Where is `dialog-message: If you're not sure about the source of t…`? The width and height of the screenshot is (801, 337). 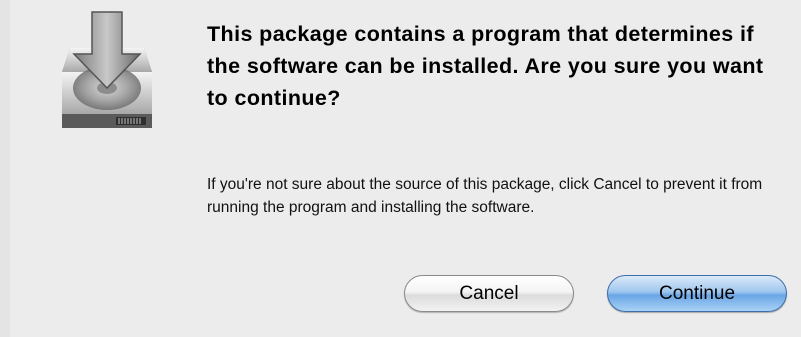 dialog-message: If you're not sure about the source of t… is located at coordinates (485, 196).